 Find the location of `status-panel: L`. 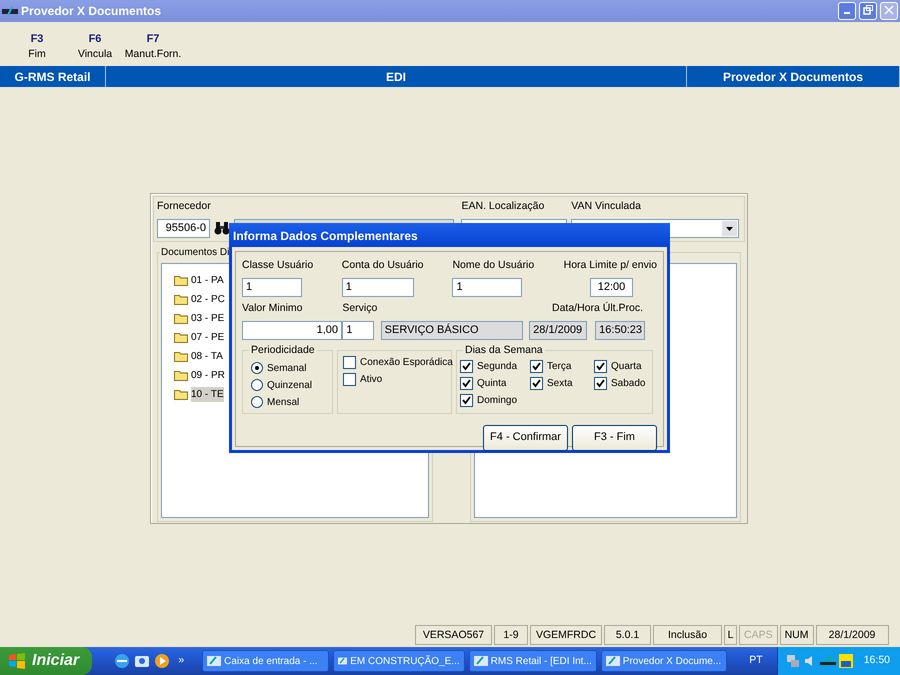

status-panel: L is located at coordinates (730, 635).